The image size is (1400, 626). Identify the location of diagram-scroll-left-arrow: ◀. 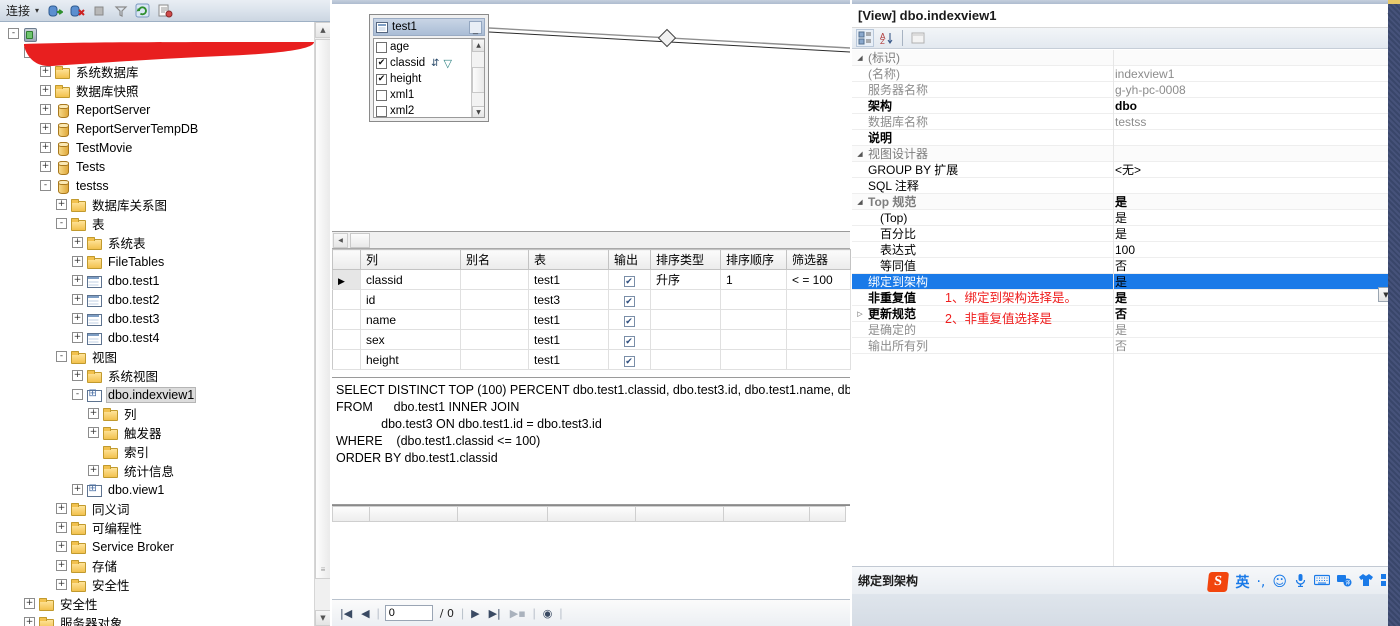
(340, 240).